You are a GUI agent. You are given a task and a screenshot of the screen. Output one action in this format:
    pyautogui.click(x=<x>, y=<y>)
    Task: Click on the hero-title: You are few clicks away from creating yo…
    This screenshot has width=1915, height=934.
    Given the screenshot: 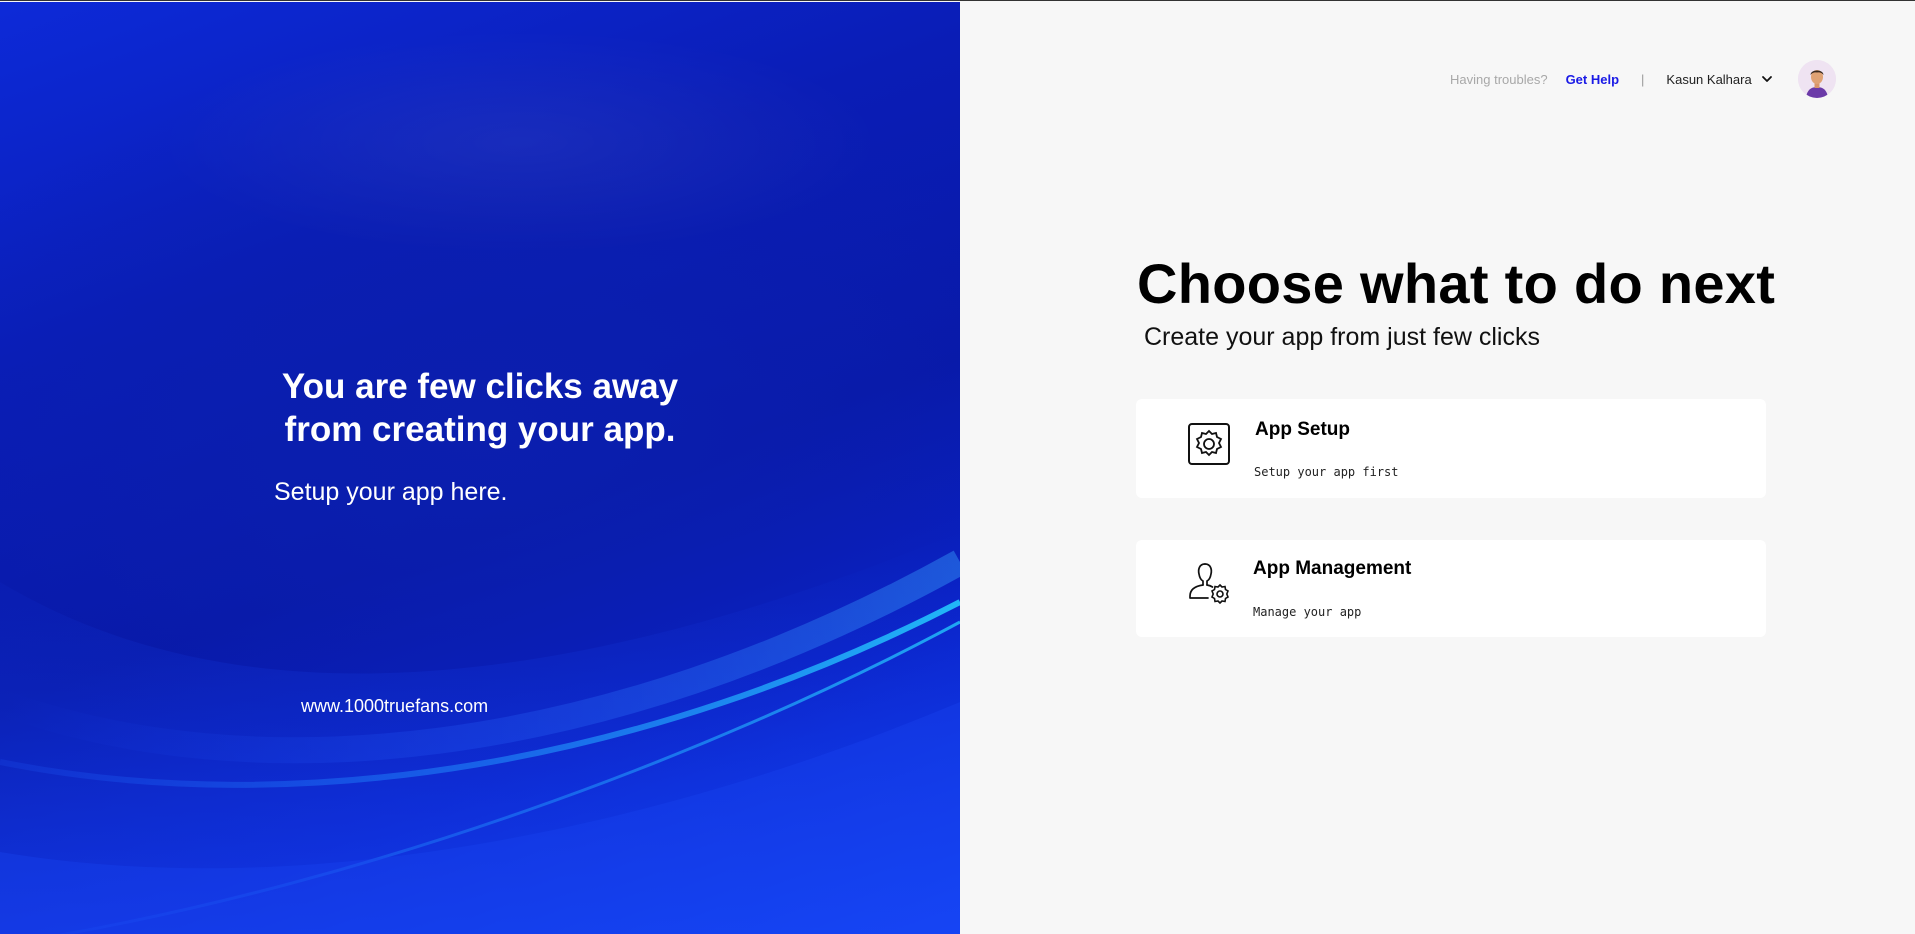 What is the action you would take?
    pyautogui.click(x=480, y=408)
    